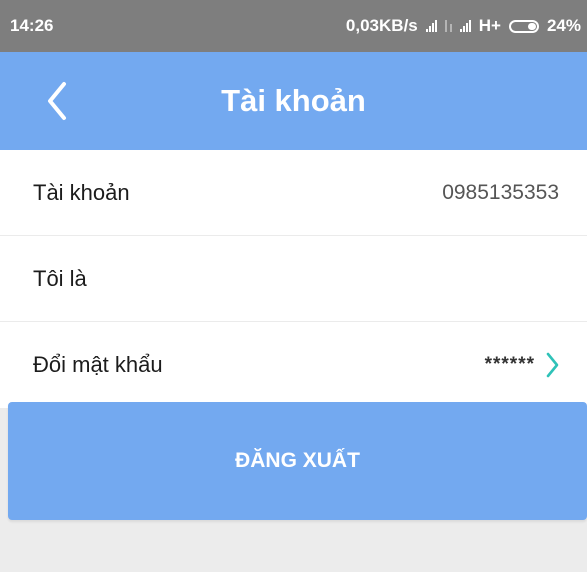 Image resolution: width=587 pixels, height=572 pixels. I want to click on chevron-right-icon, so click(552, 365).